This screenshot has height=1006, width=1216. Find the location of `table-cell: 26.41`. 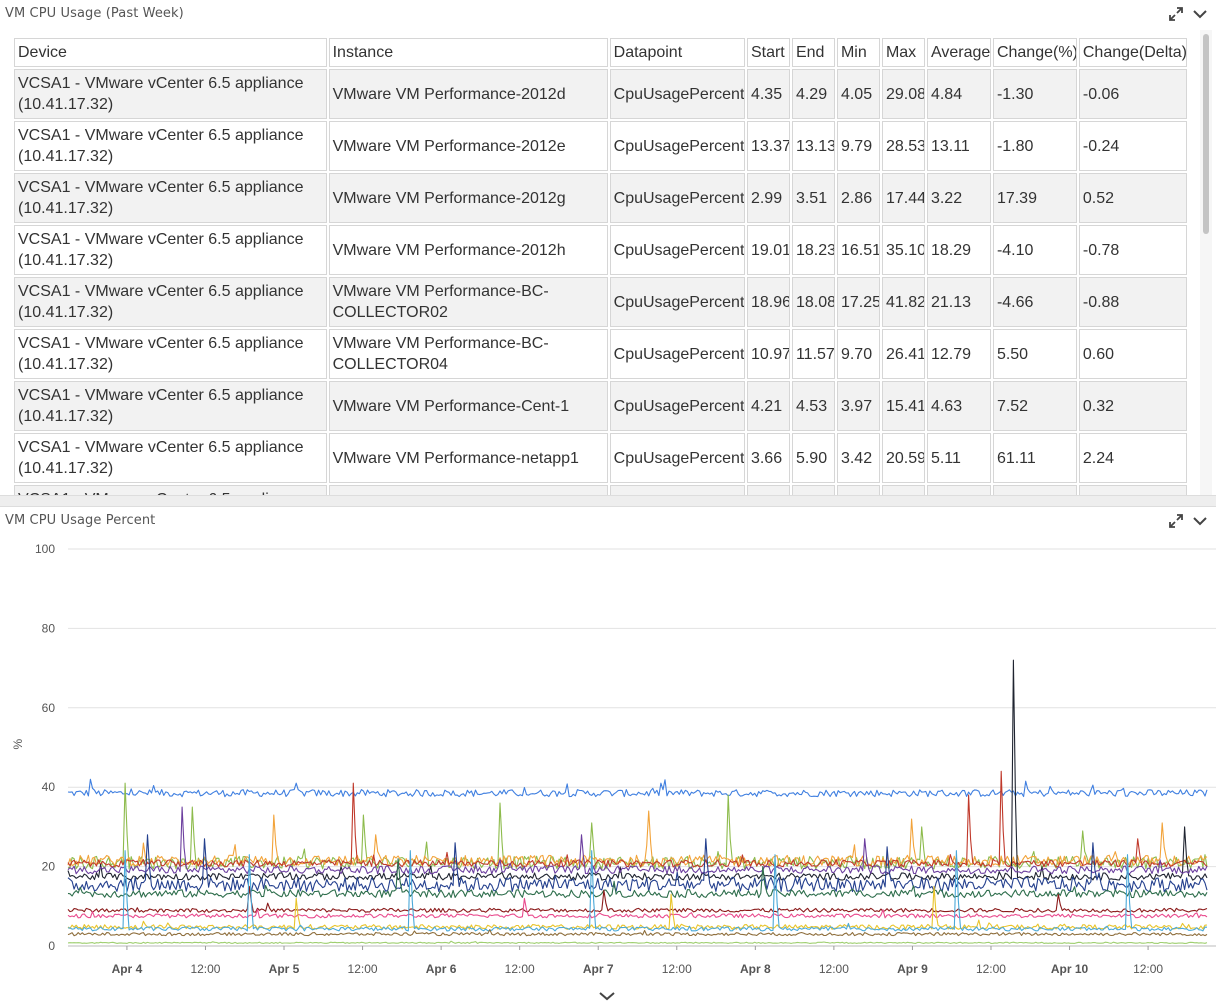

table-cell: 26.41 is located at coordinates (903, 354).